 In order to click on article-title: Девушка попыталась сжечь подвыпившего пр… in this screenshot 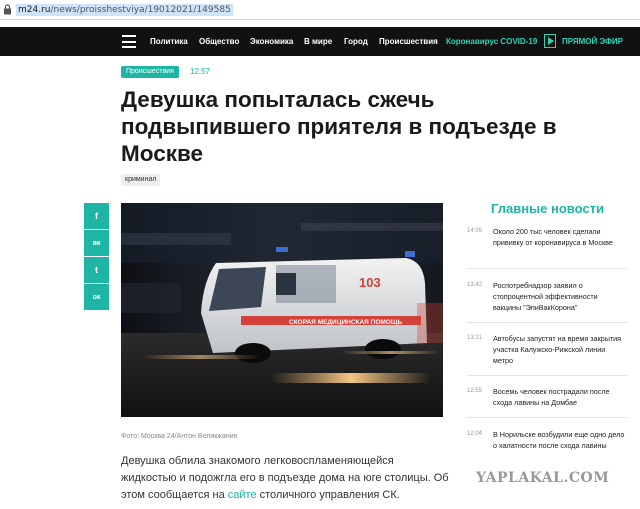, I will do `click(339, 126)`.